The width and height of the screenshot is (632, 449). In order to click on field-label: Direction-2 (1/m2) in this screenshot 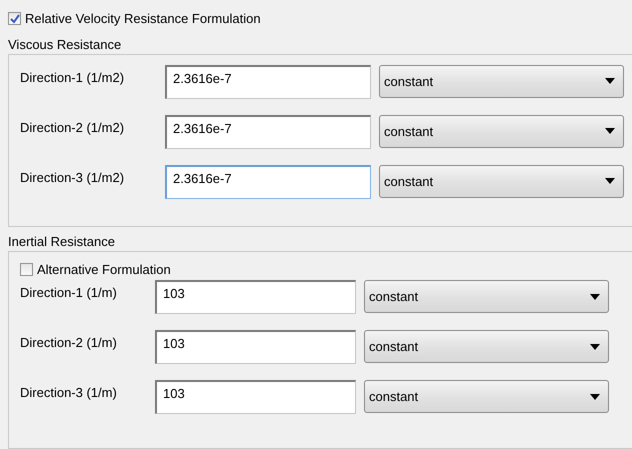, I will do `click(73, 126)`.